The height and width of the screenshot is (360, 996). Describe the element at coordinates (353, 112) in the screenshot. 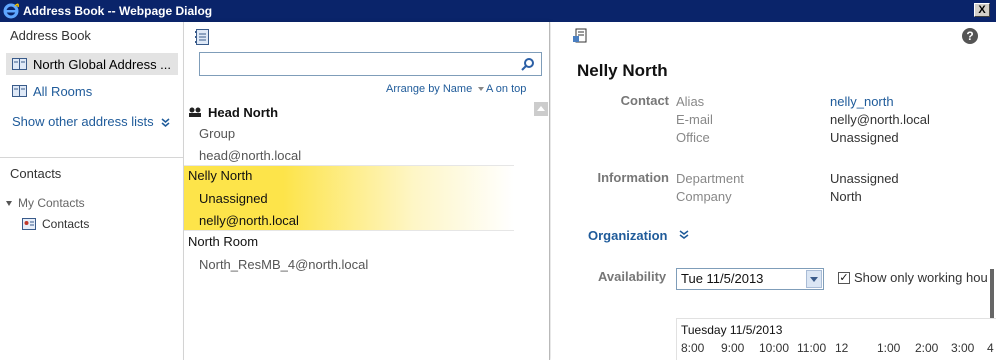

I see `list-group-header: Head North` at that location.